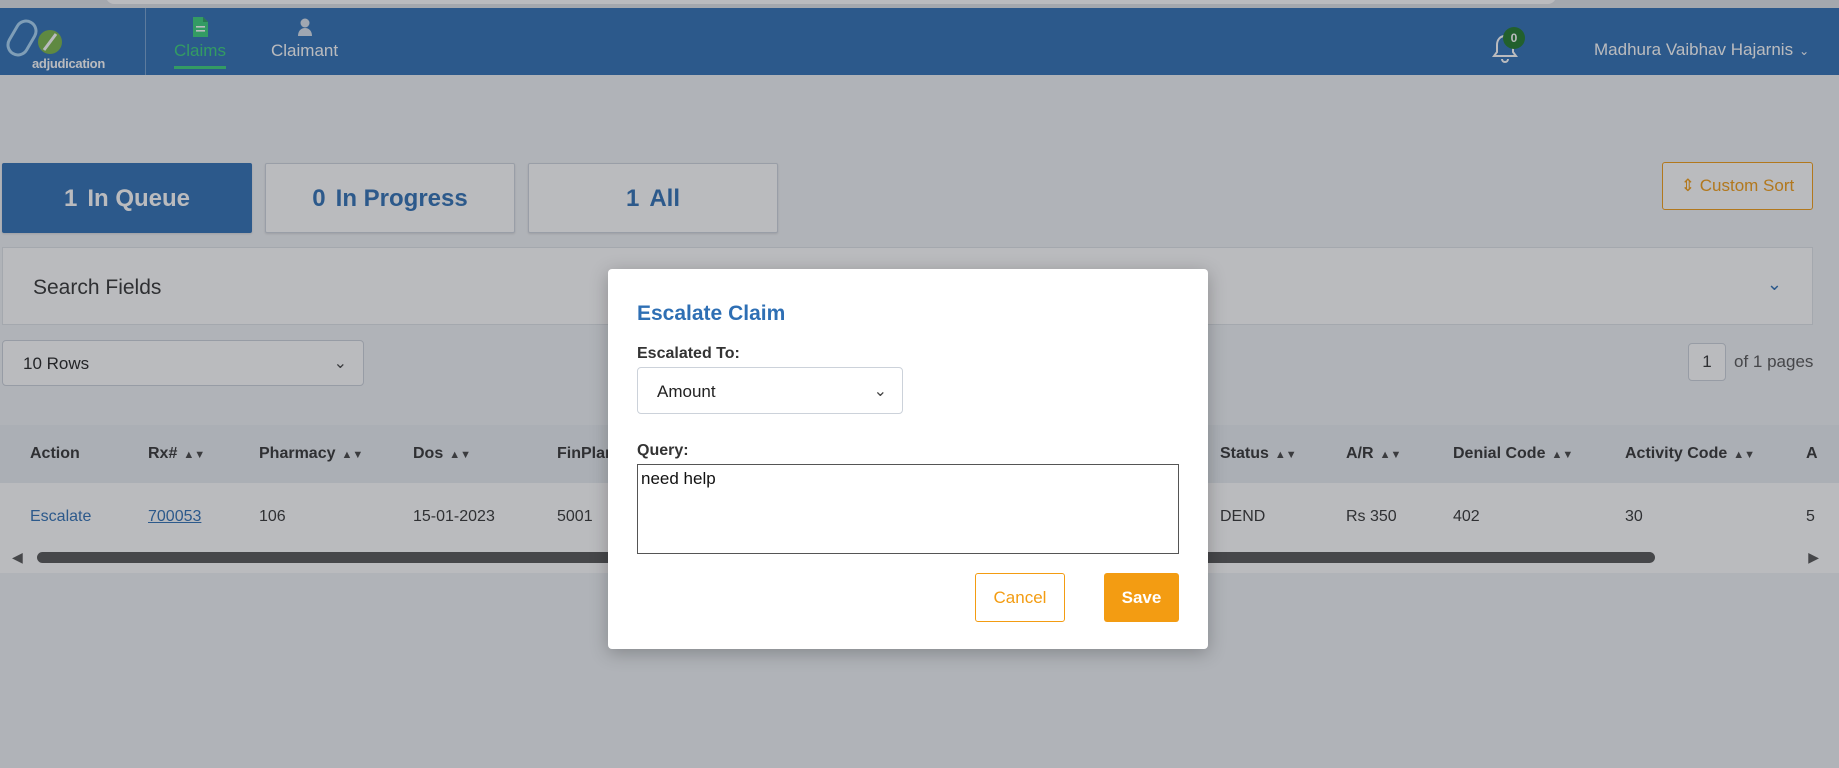 This screenshot has width=1839, height=768. I want to click on escalated-to-label: Escalated To:, so click(688, 353).